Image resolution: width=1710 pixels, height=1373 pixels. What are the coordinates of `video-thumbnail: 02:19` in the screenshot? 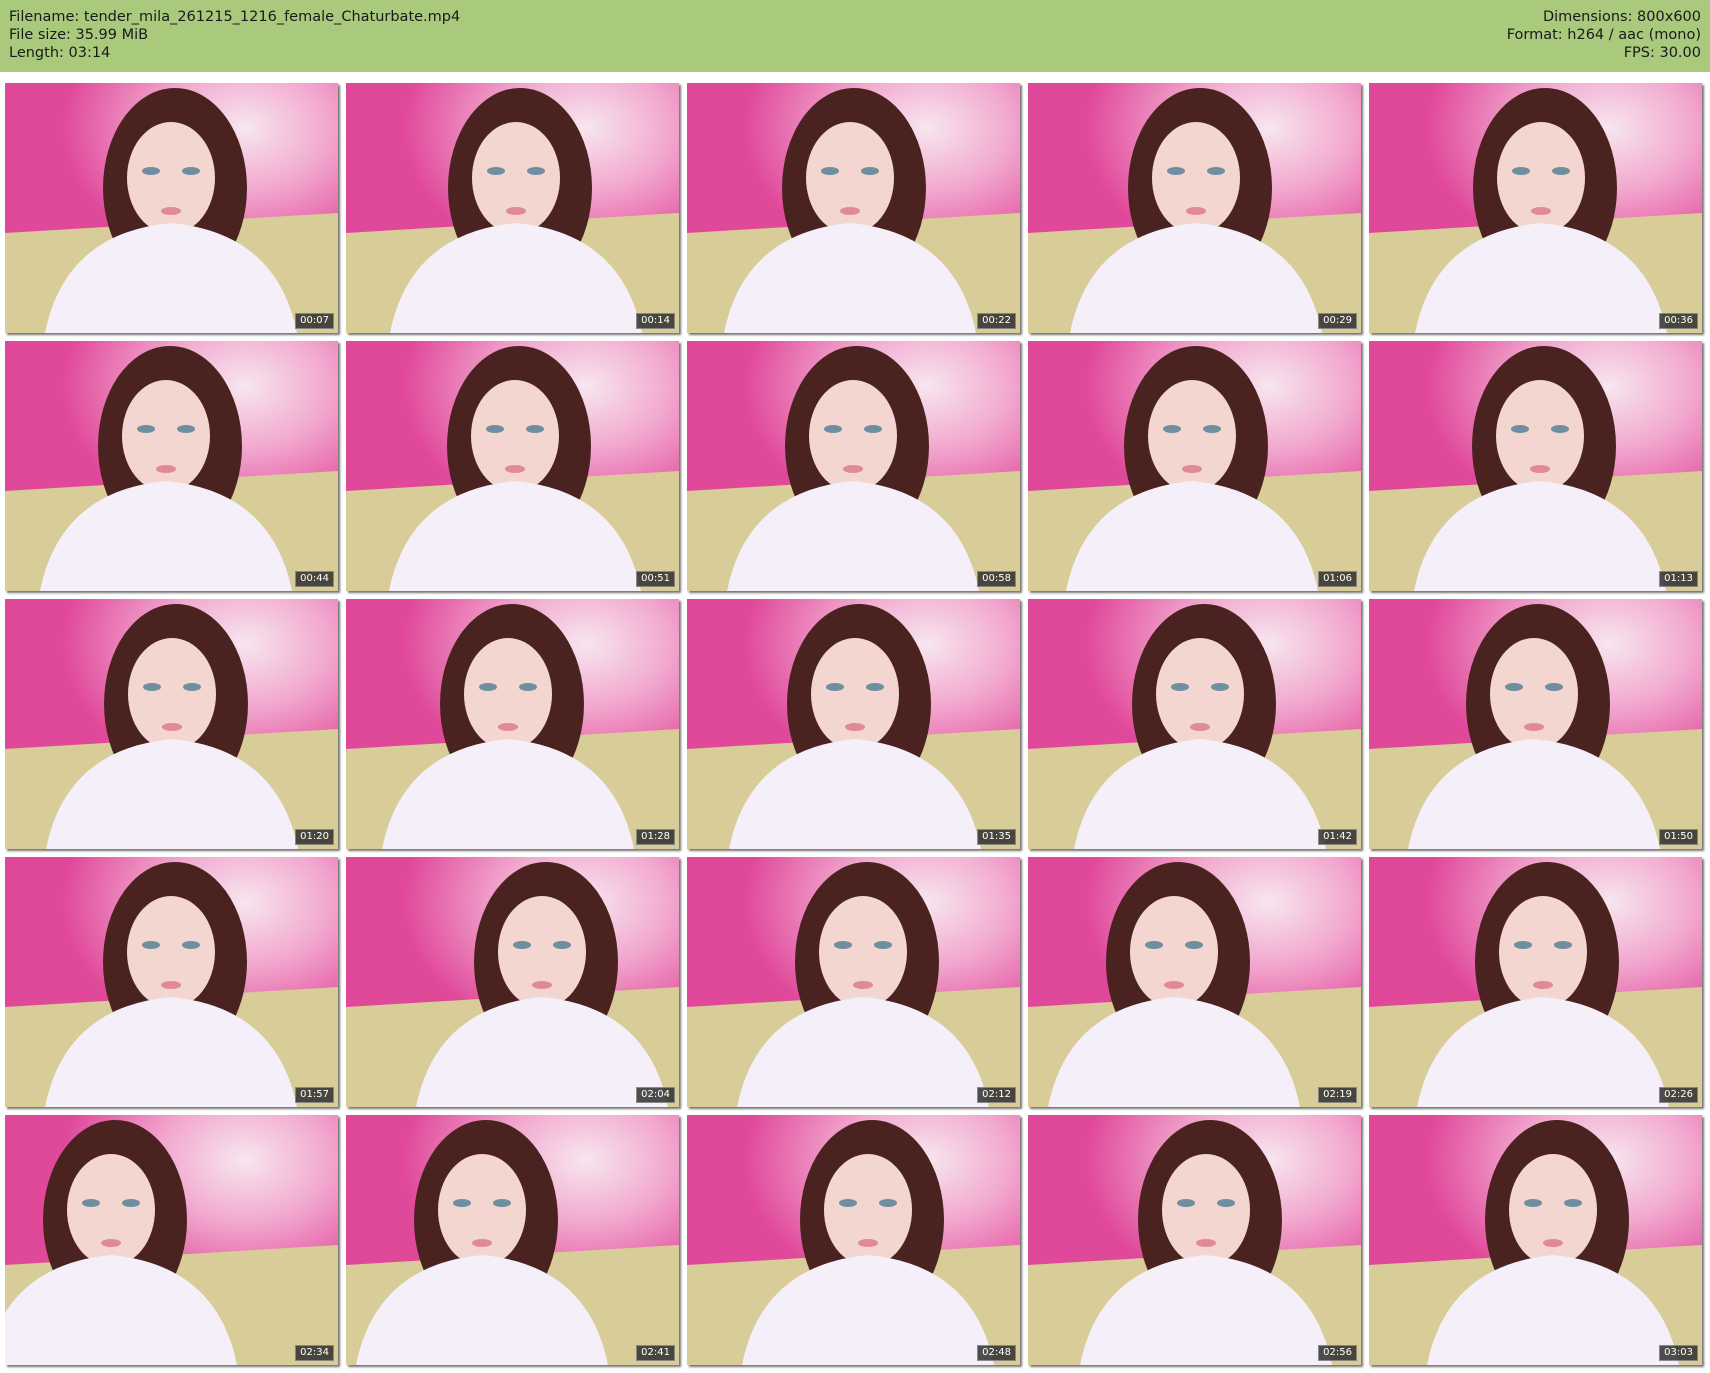 It's located at (1194, 982).